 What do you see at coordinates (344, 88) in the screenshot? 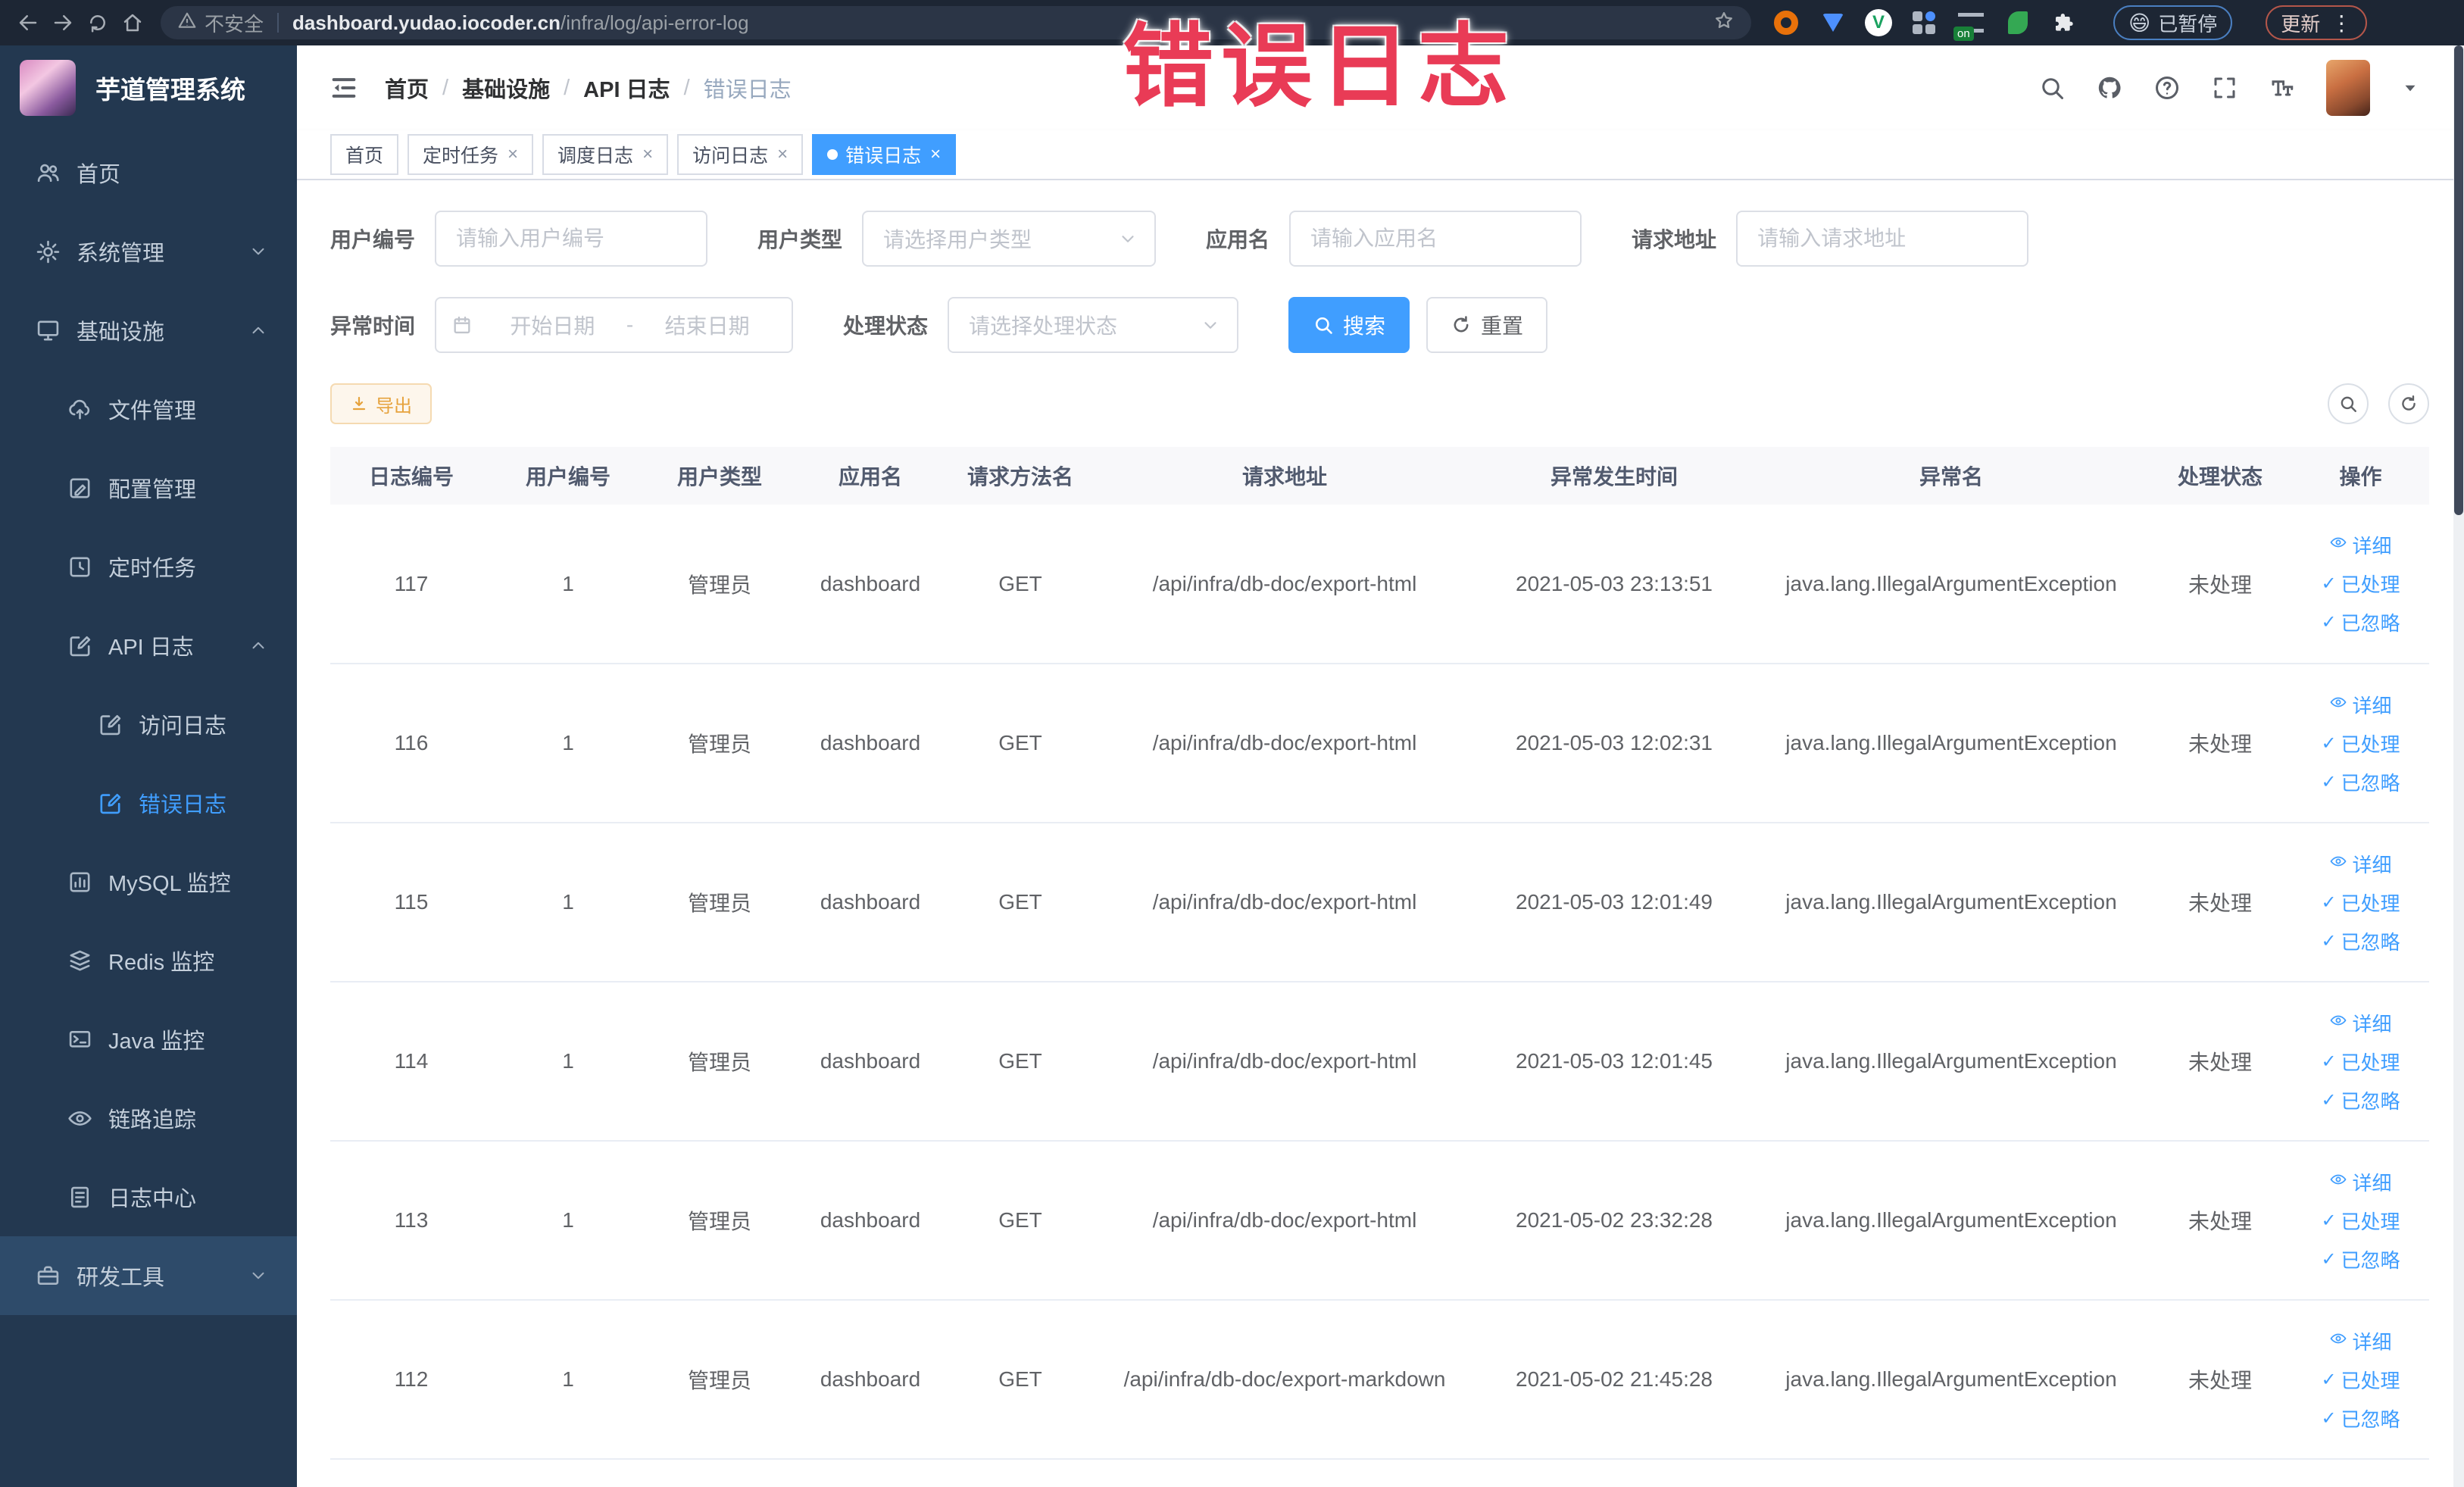
I see `sidebar-toggle-icon` at bounding box center [344, 88].